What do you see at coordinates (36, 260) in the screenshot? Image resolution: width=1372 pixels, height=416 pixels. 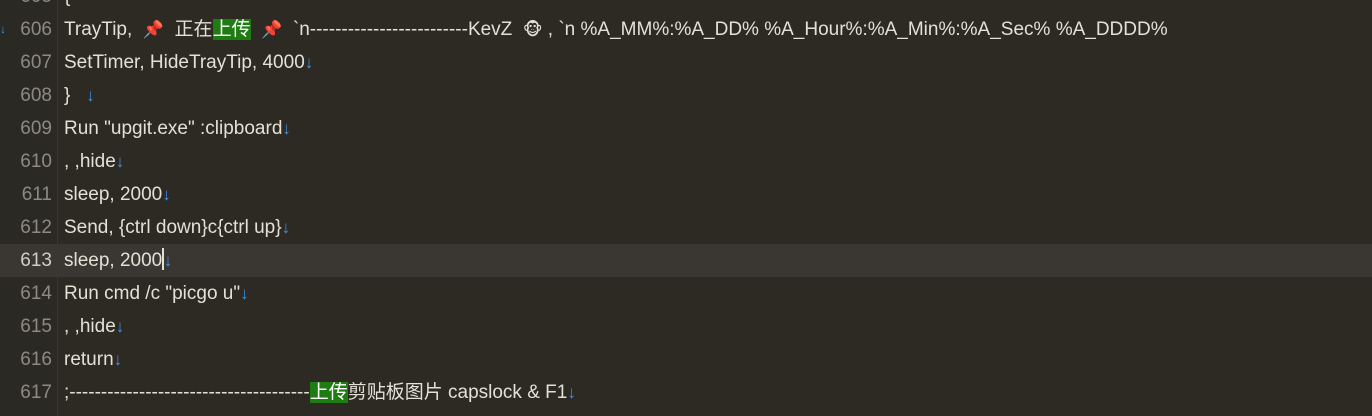 I see `line-number: 613` at bounding box center [36, 260].